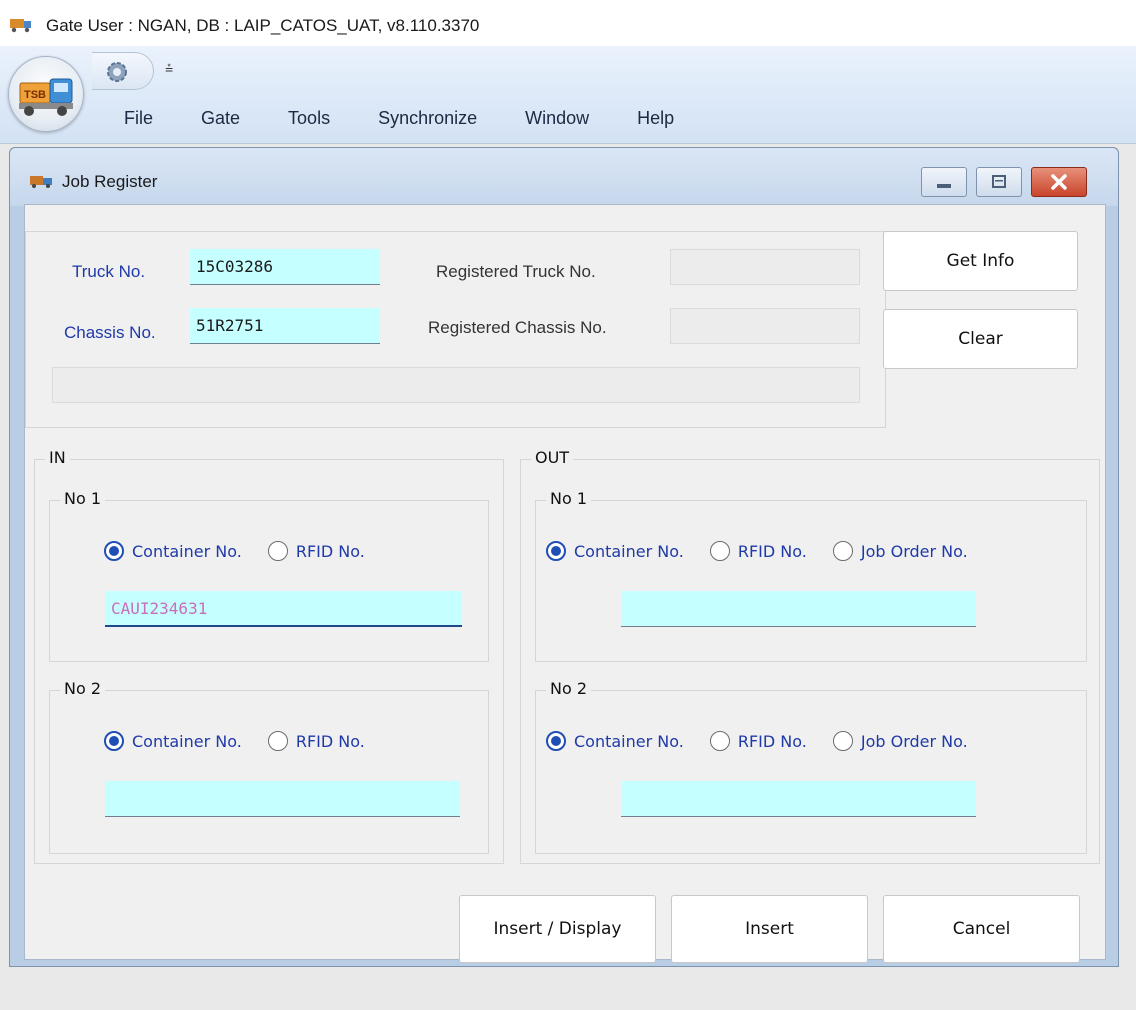 The height and width of the screenshot is (1010, 1136). Describe the element at coordinates (944, 182) in the screenshot. I see `minimize-button` at that location.